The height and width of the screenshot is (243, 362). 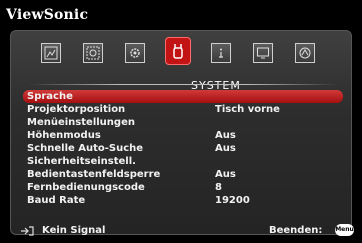 What do you see at coordinates (86, 187) in the screenshot?
I see `menu-item-label: Fernbedienungscode` at bounding box center [86, 187].